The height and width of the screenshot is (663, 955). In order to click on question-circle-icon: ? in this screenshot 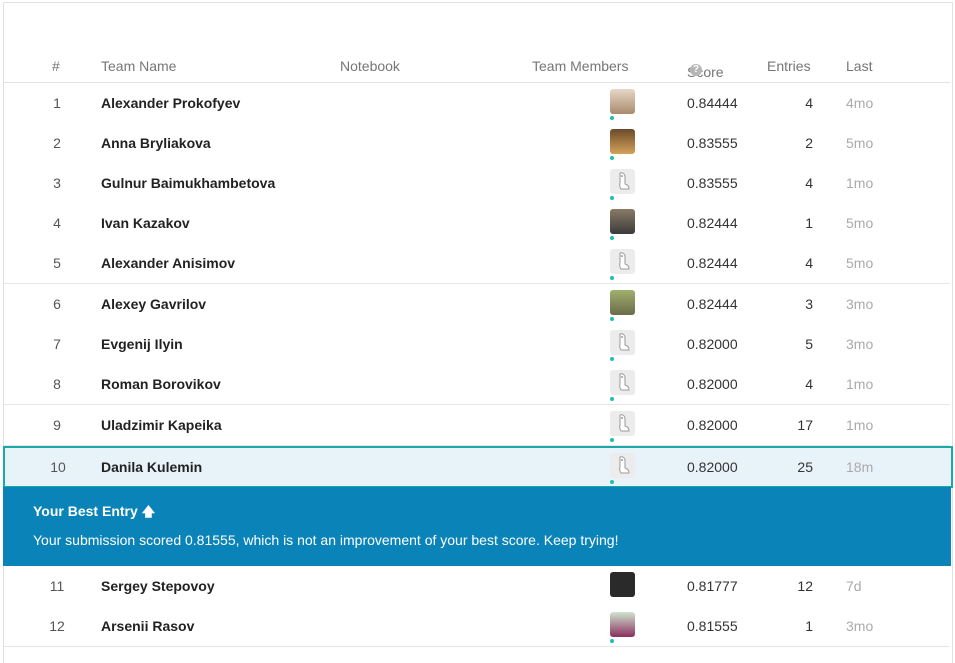, I will do `click(696, 70)`.